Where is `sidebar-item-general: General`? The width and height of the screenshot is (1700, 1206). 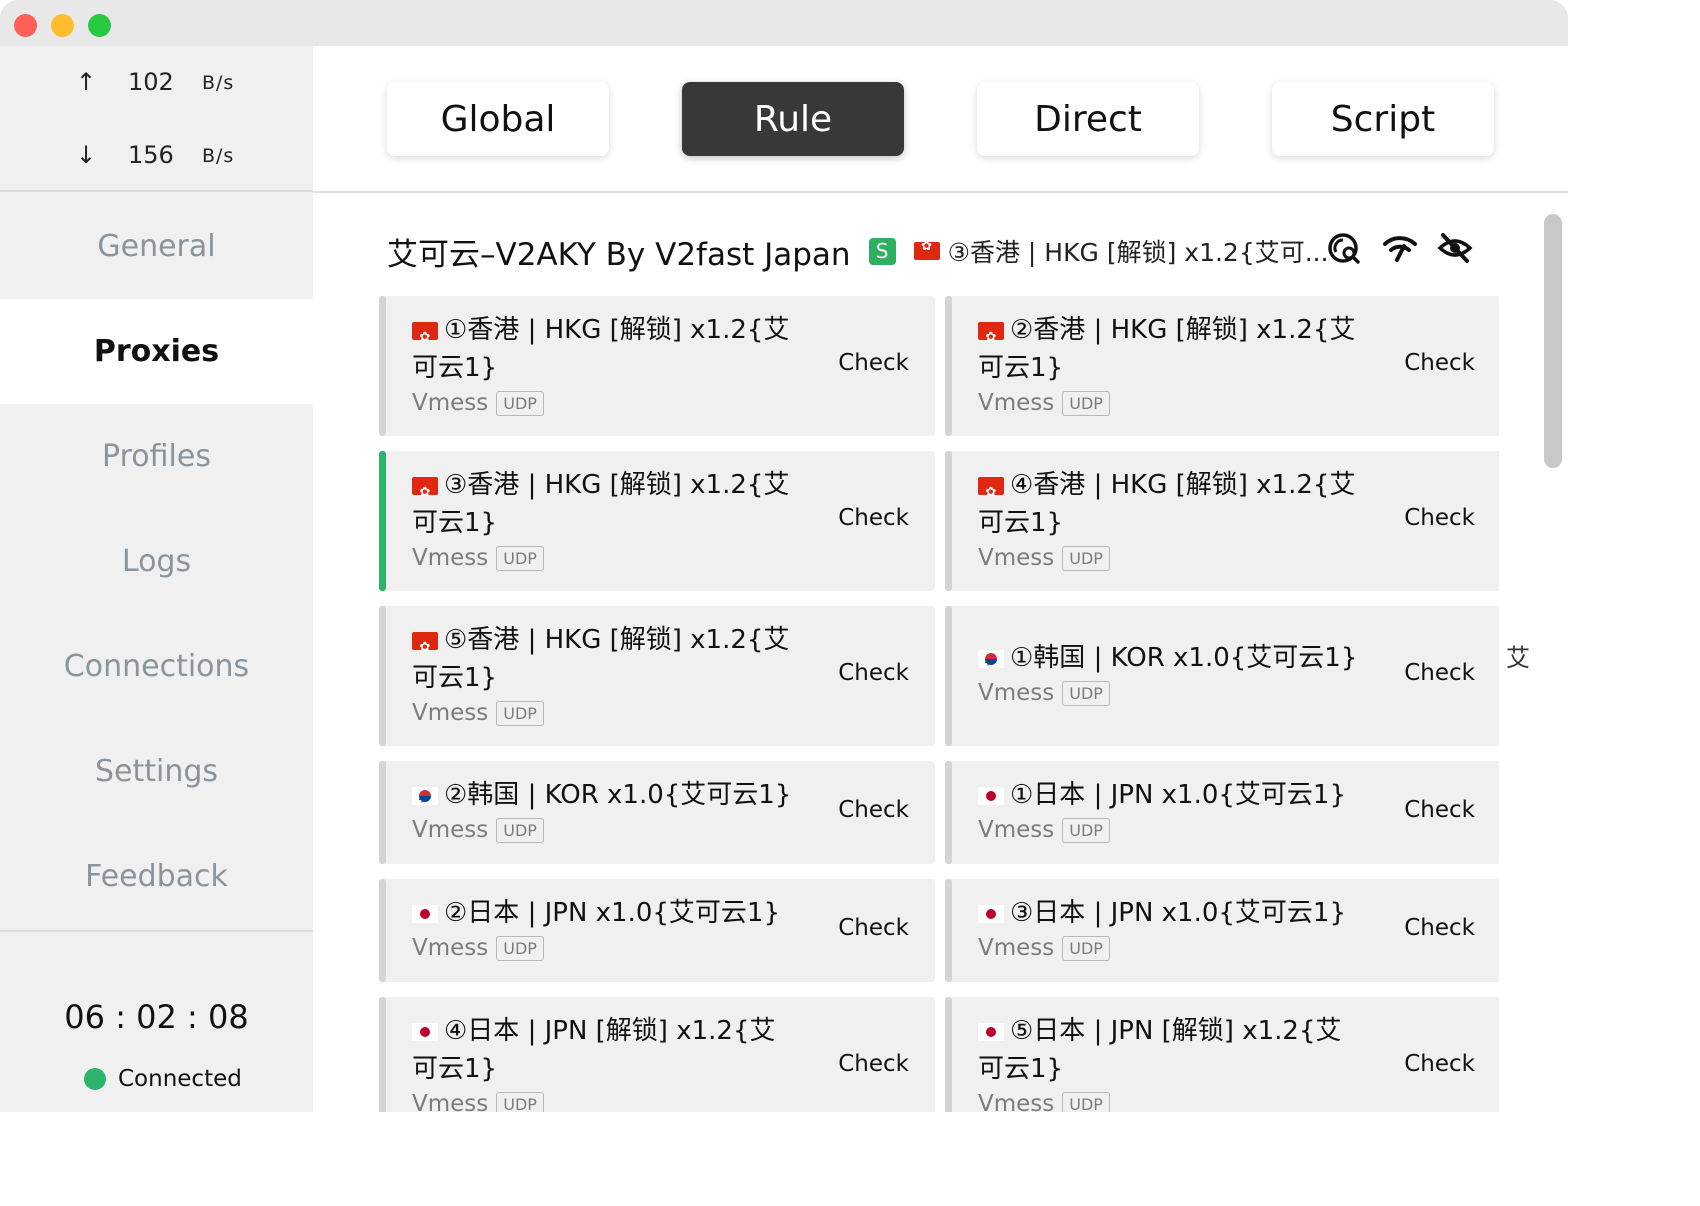
sidebar-item-general: General is located at coordinates (156, 246).